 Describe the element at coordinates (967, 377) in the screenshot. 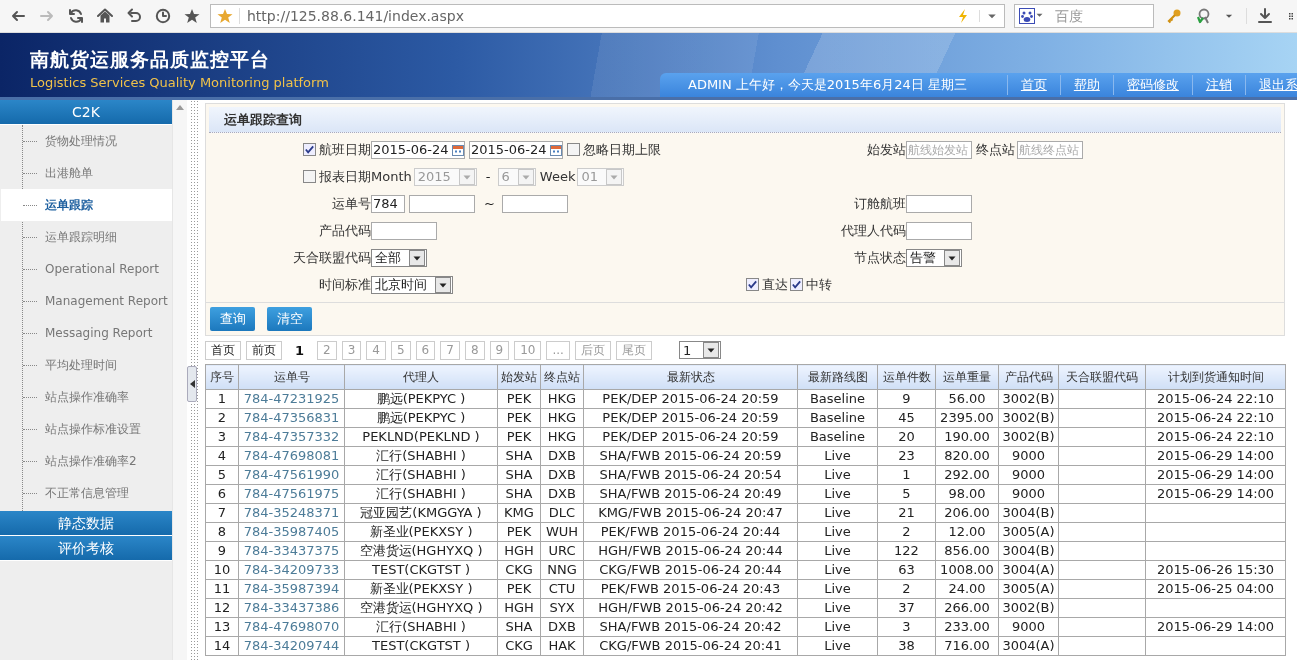

I see `column-header: 运单重量` at that location.